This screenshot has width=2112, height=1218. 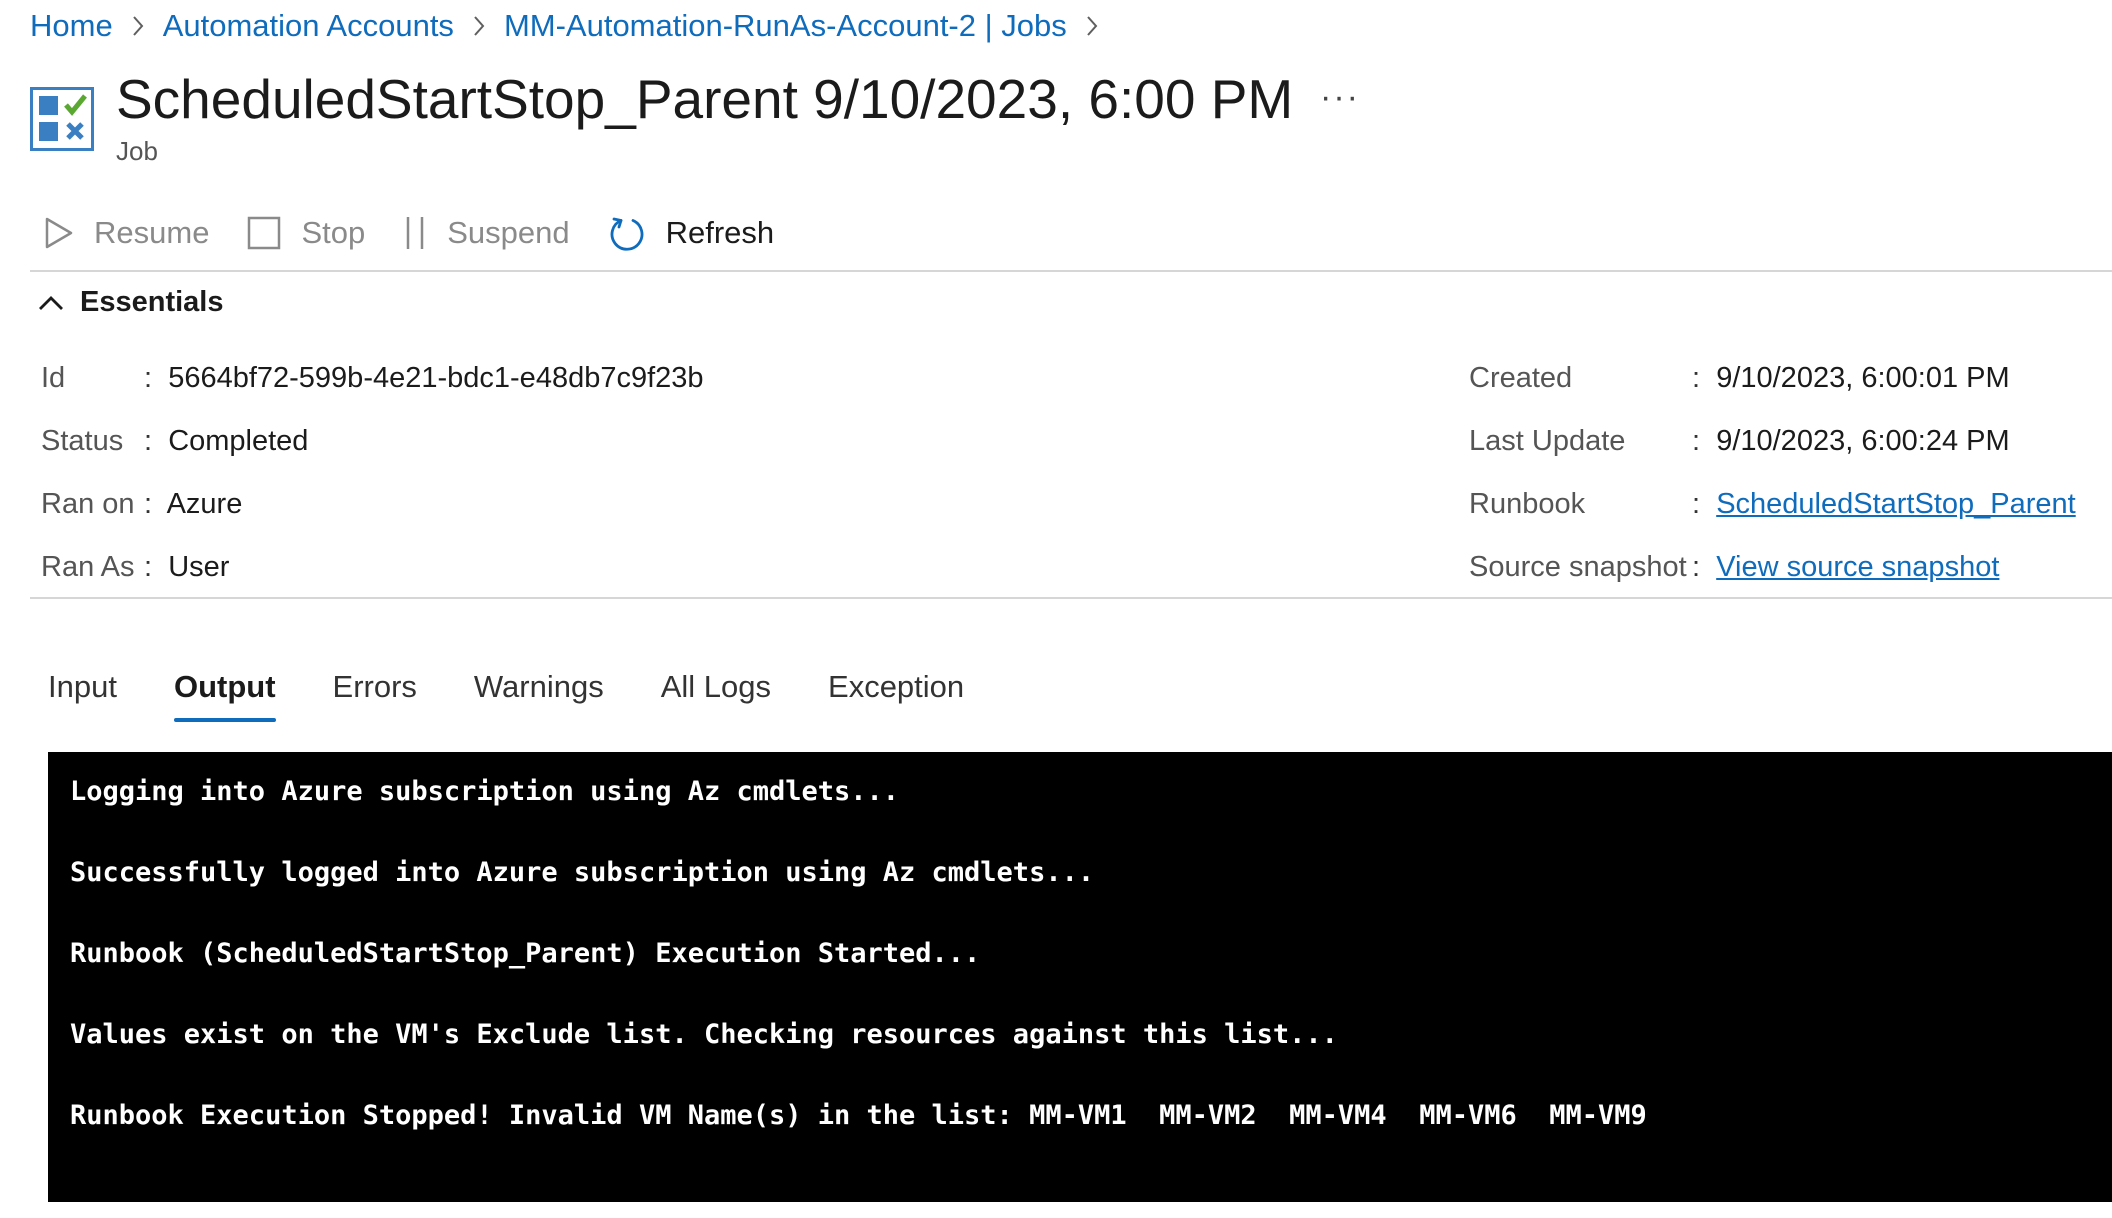 What do you see at coordinates (333, 232) in the screenshot?
I see `stop-label: Stop` at bounding box center [333, 232].